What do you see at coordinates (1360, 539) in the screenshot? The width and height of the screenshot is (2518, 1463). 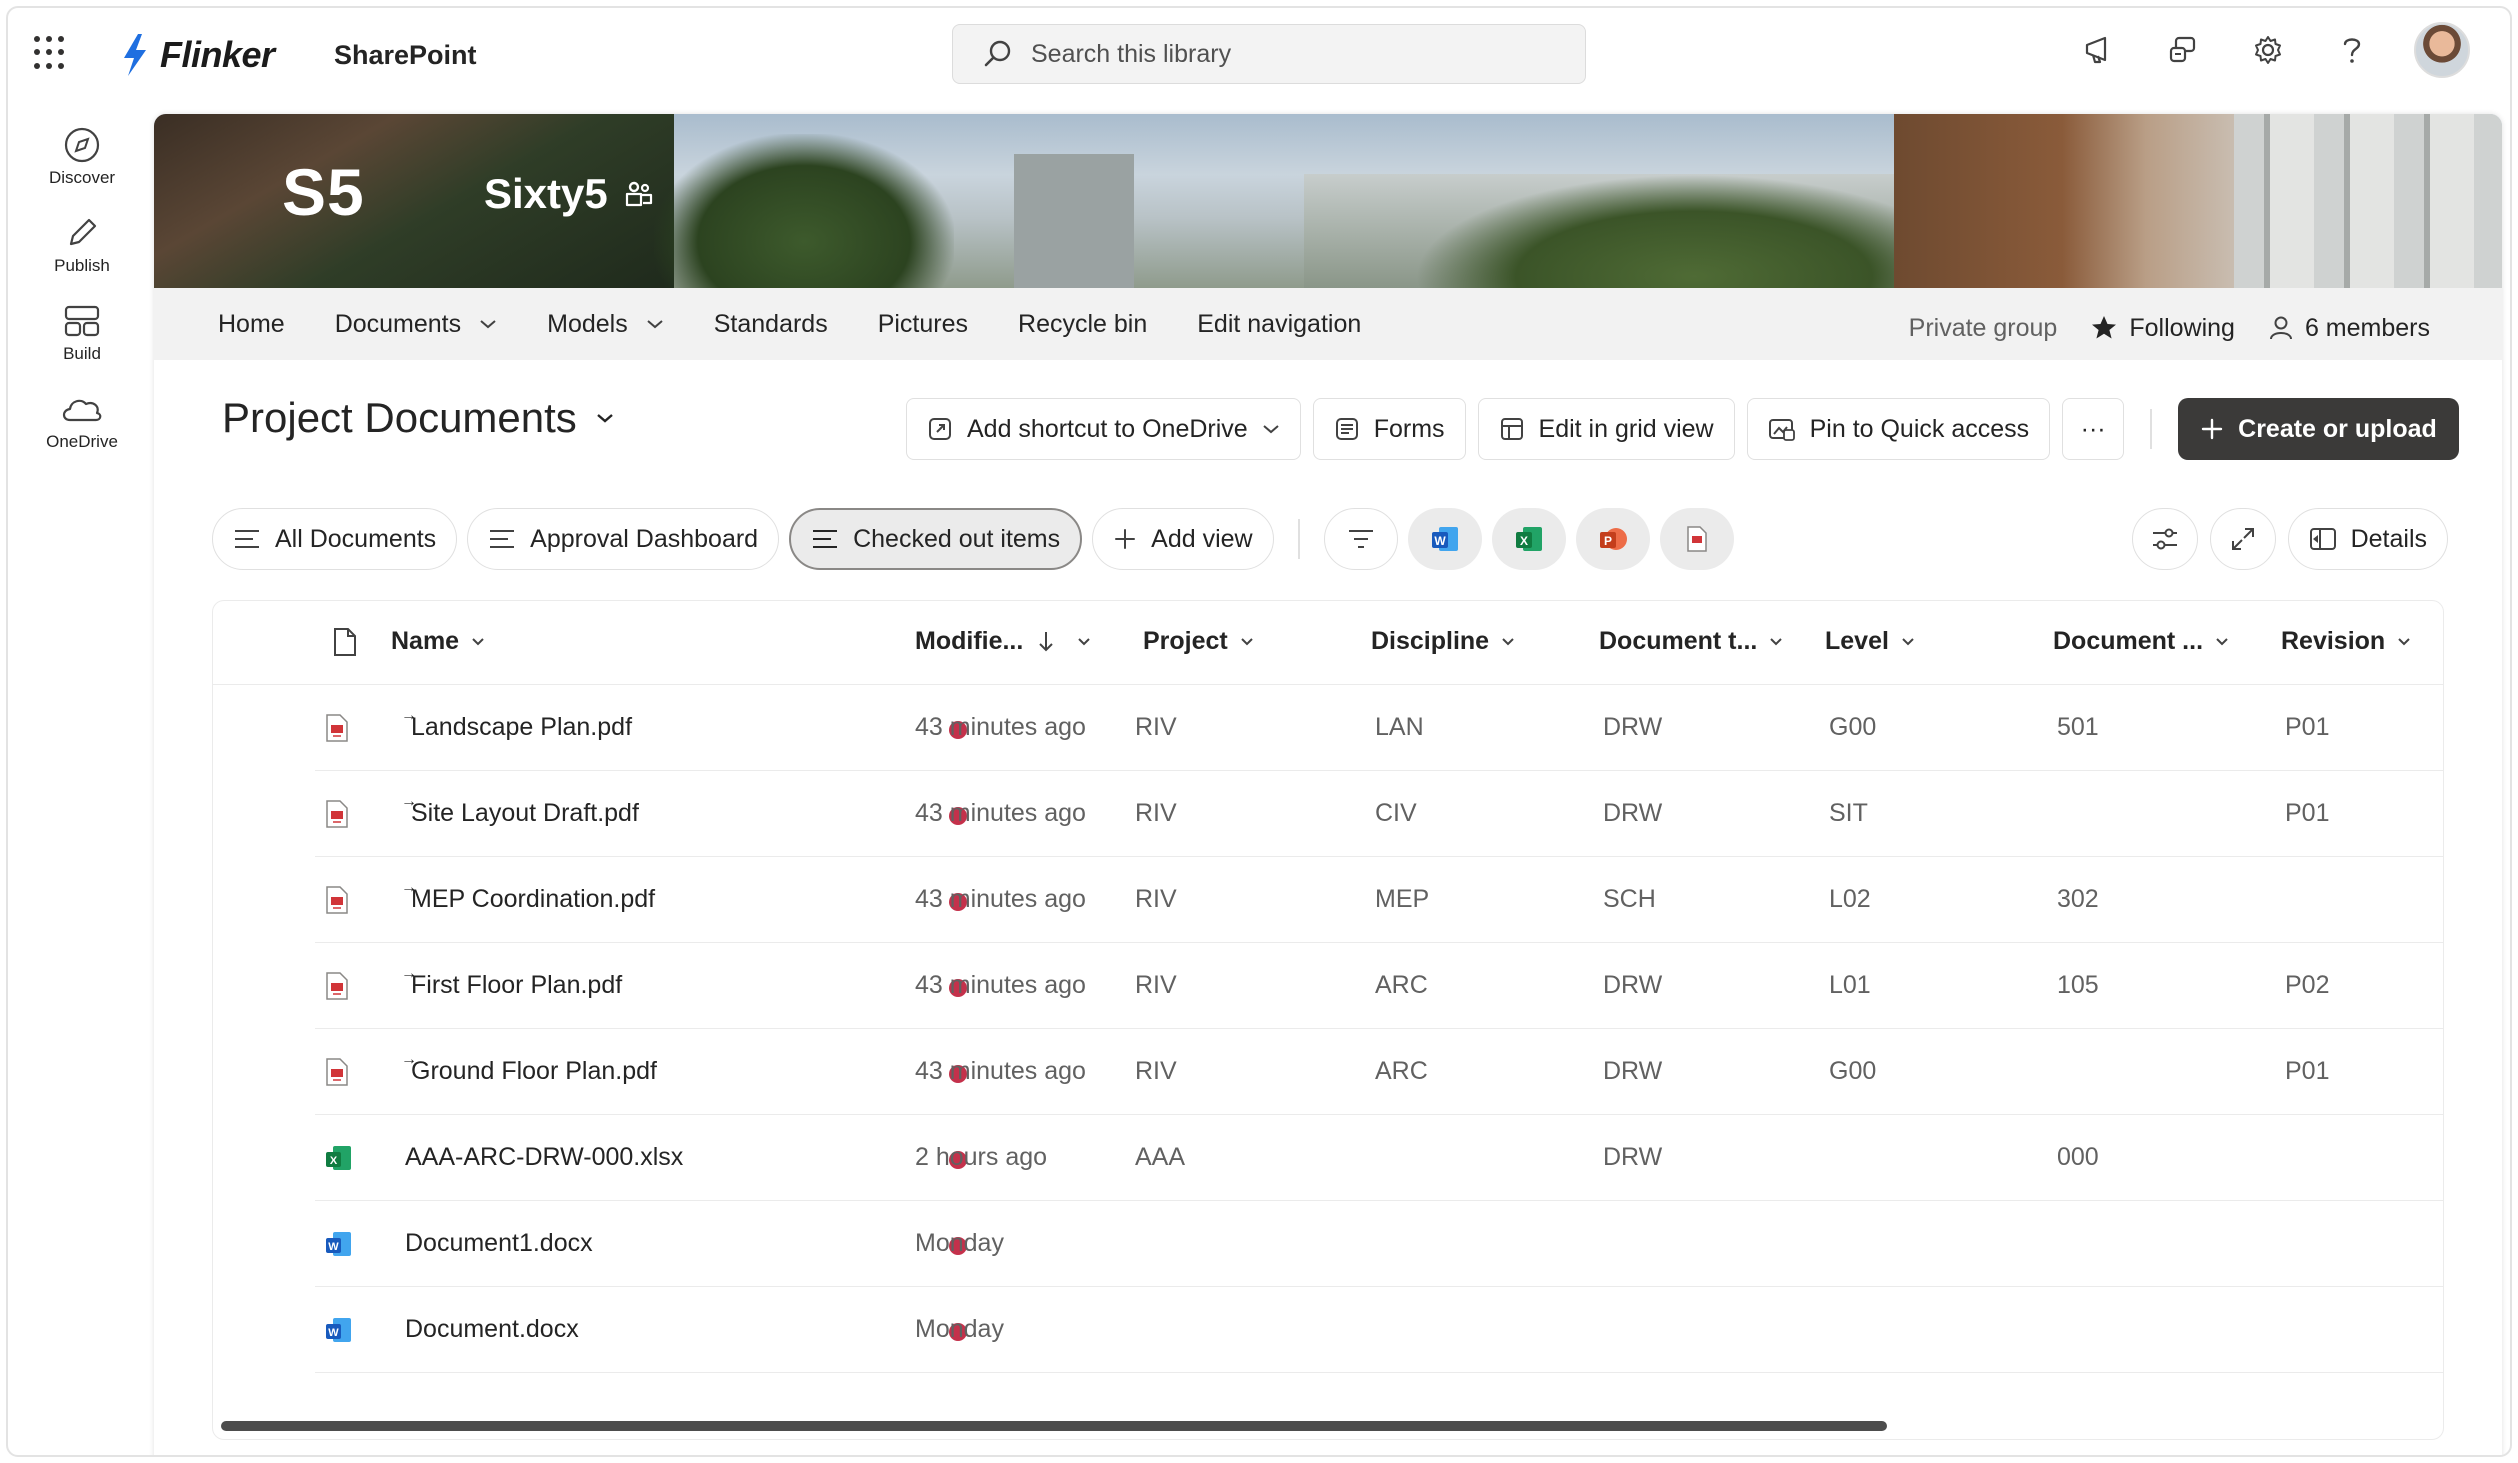 I see `filter-button` at bounding box center [1360, 539].